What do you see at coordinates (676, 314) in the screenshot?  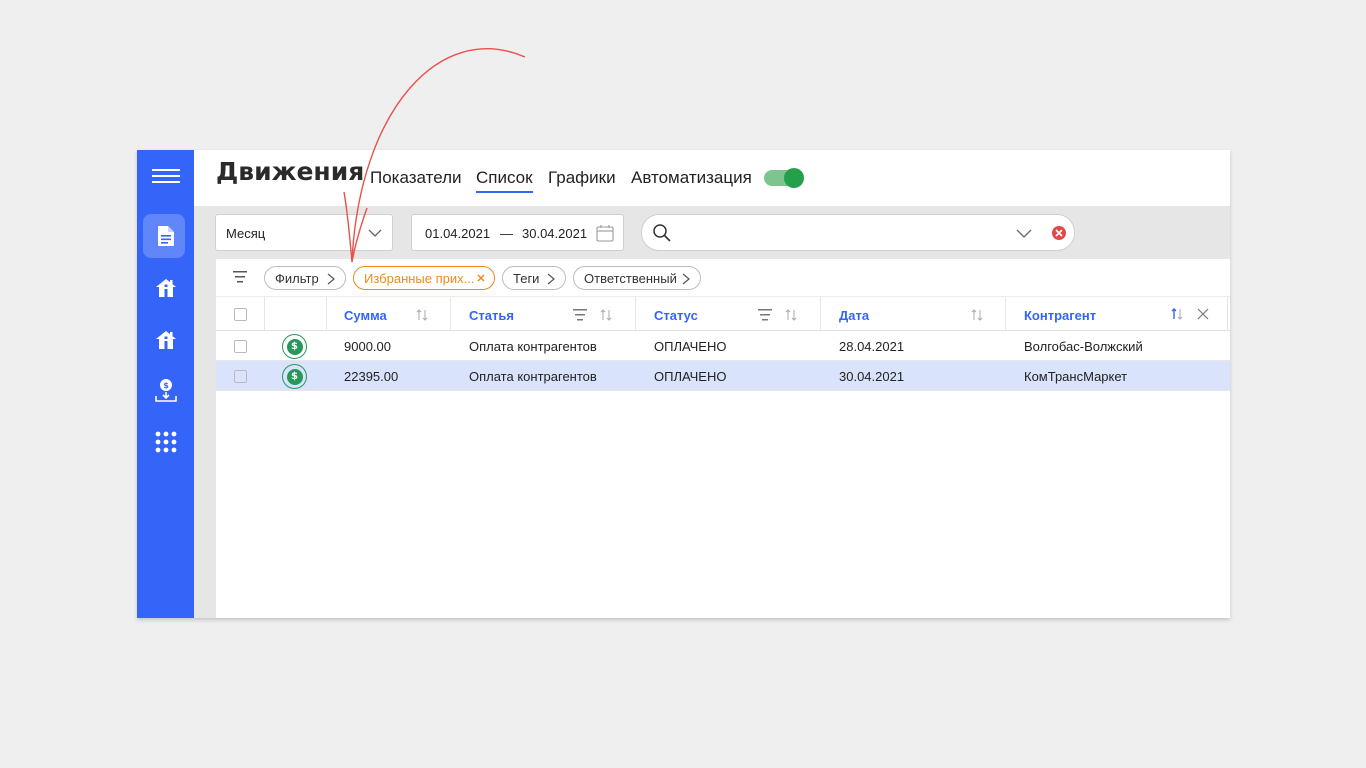 I see `column-status: Статус` at bounding box center [676, 314].